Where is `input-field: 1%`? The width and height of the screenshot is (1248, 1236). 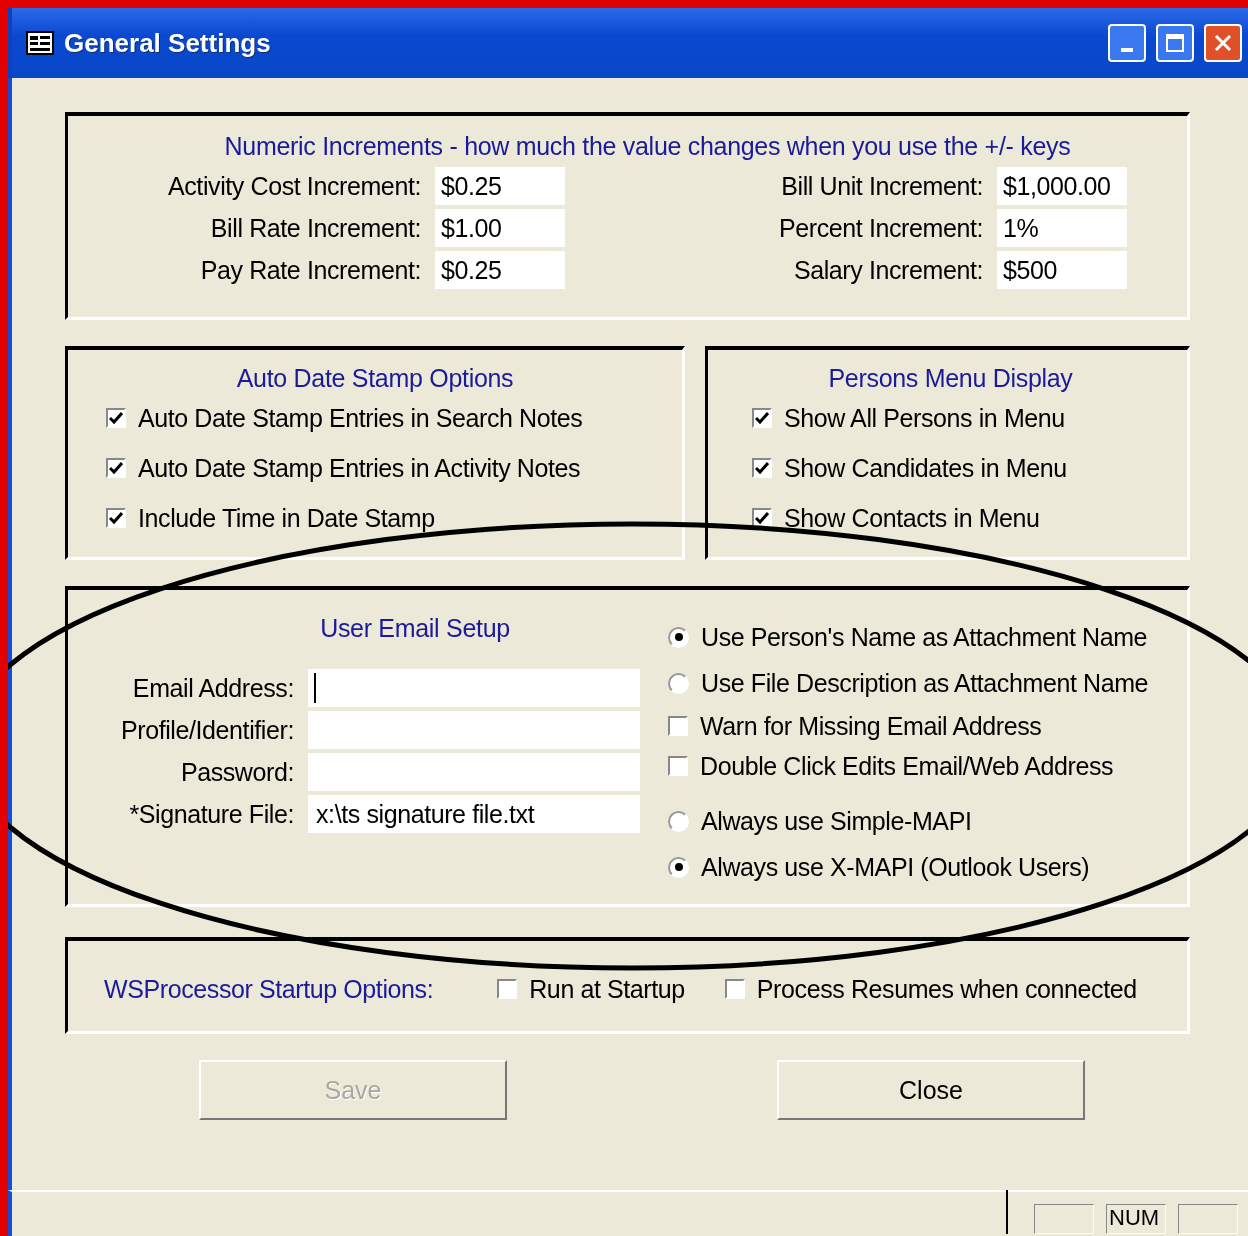
input-field: 1% is located at coordinates (1062, 228).